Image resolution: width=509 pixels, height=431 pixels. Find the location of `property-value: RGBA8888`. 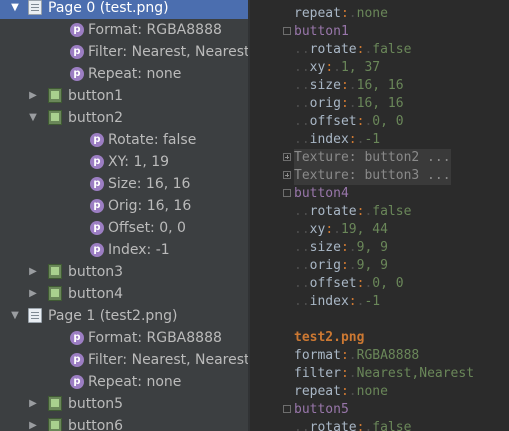

property-value: RGBA8888 is located at coordinates (388, 355).